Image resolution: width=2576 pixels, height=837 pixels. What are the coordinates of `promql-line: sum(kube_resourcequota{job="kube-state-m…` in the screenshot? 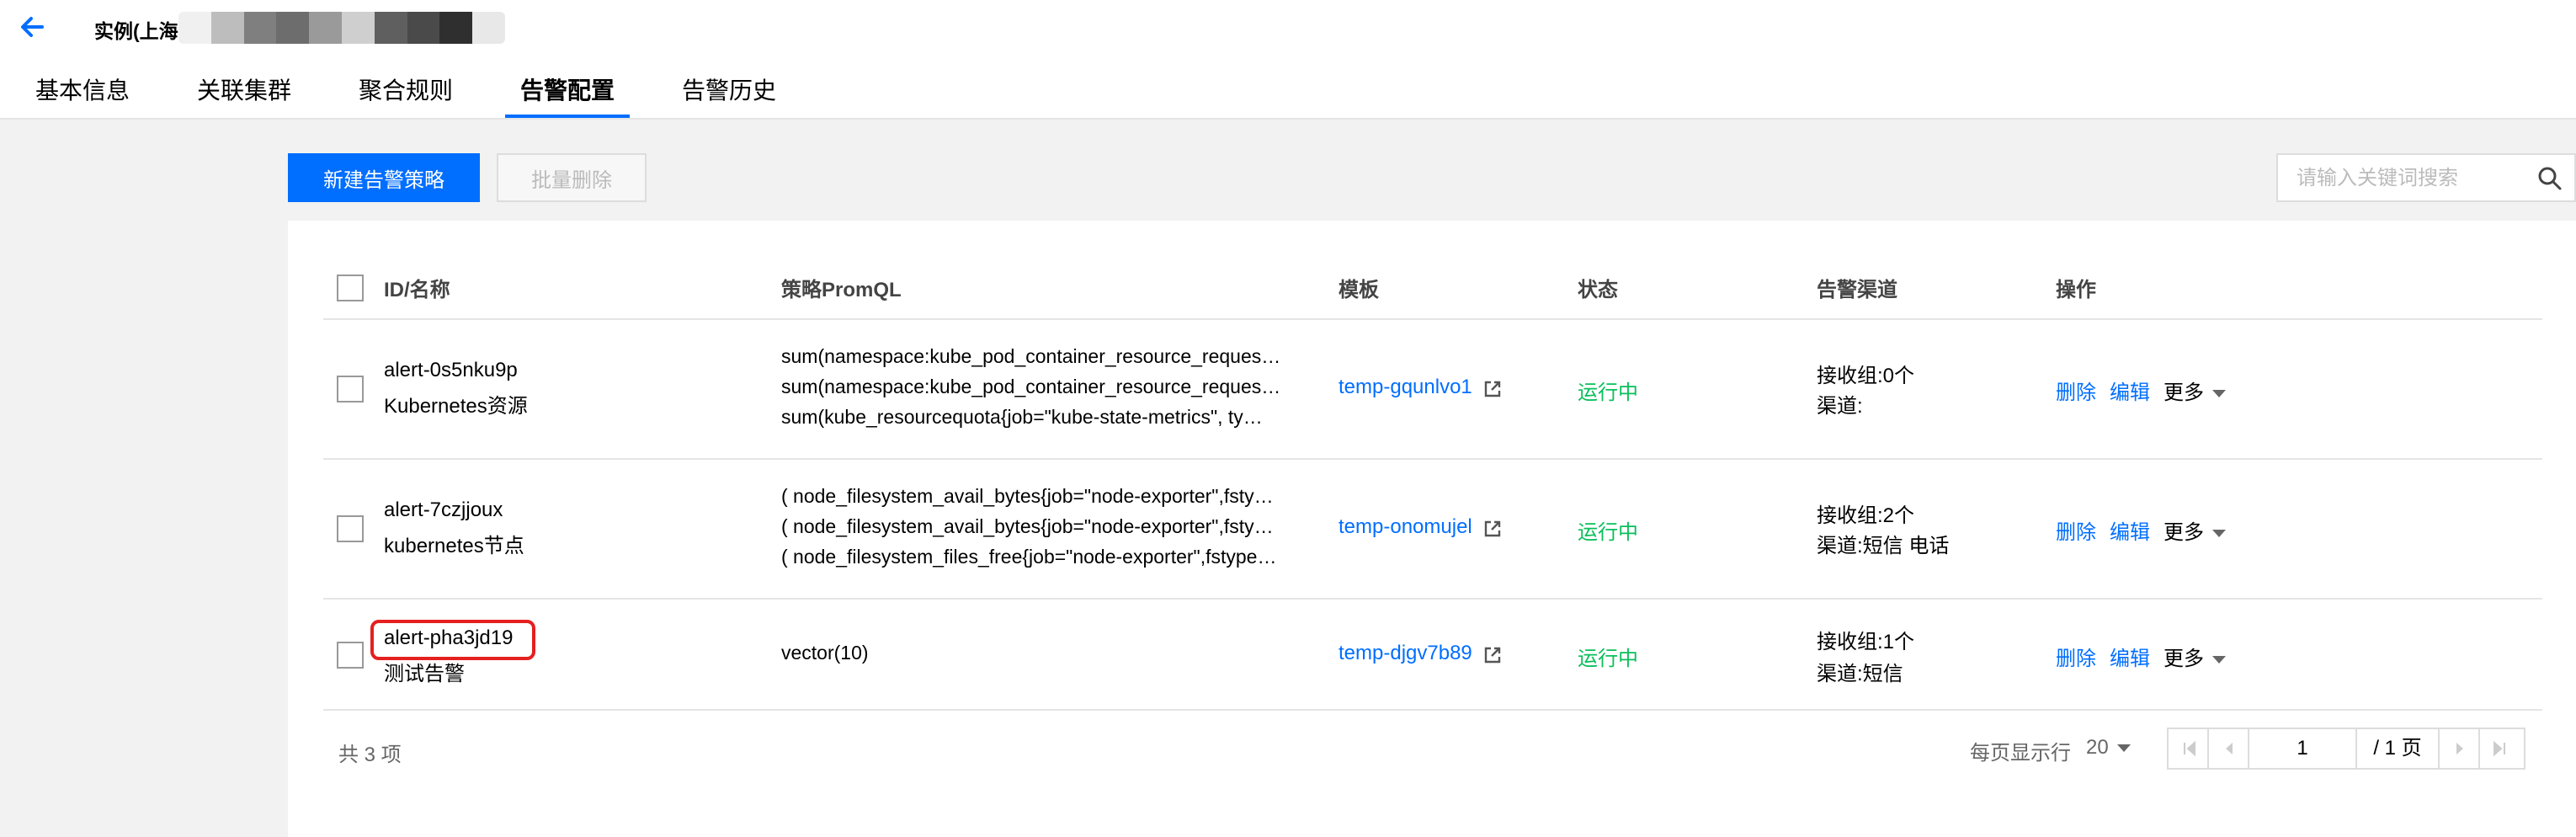 It's located at (1022, 417).